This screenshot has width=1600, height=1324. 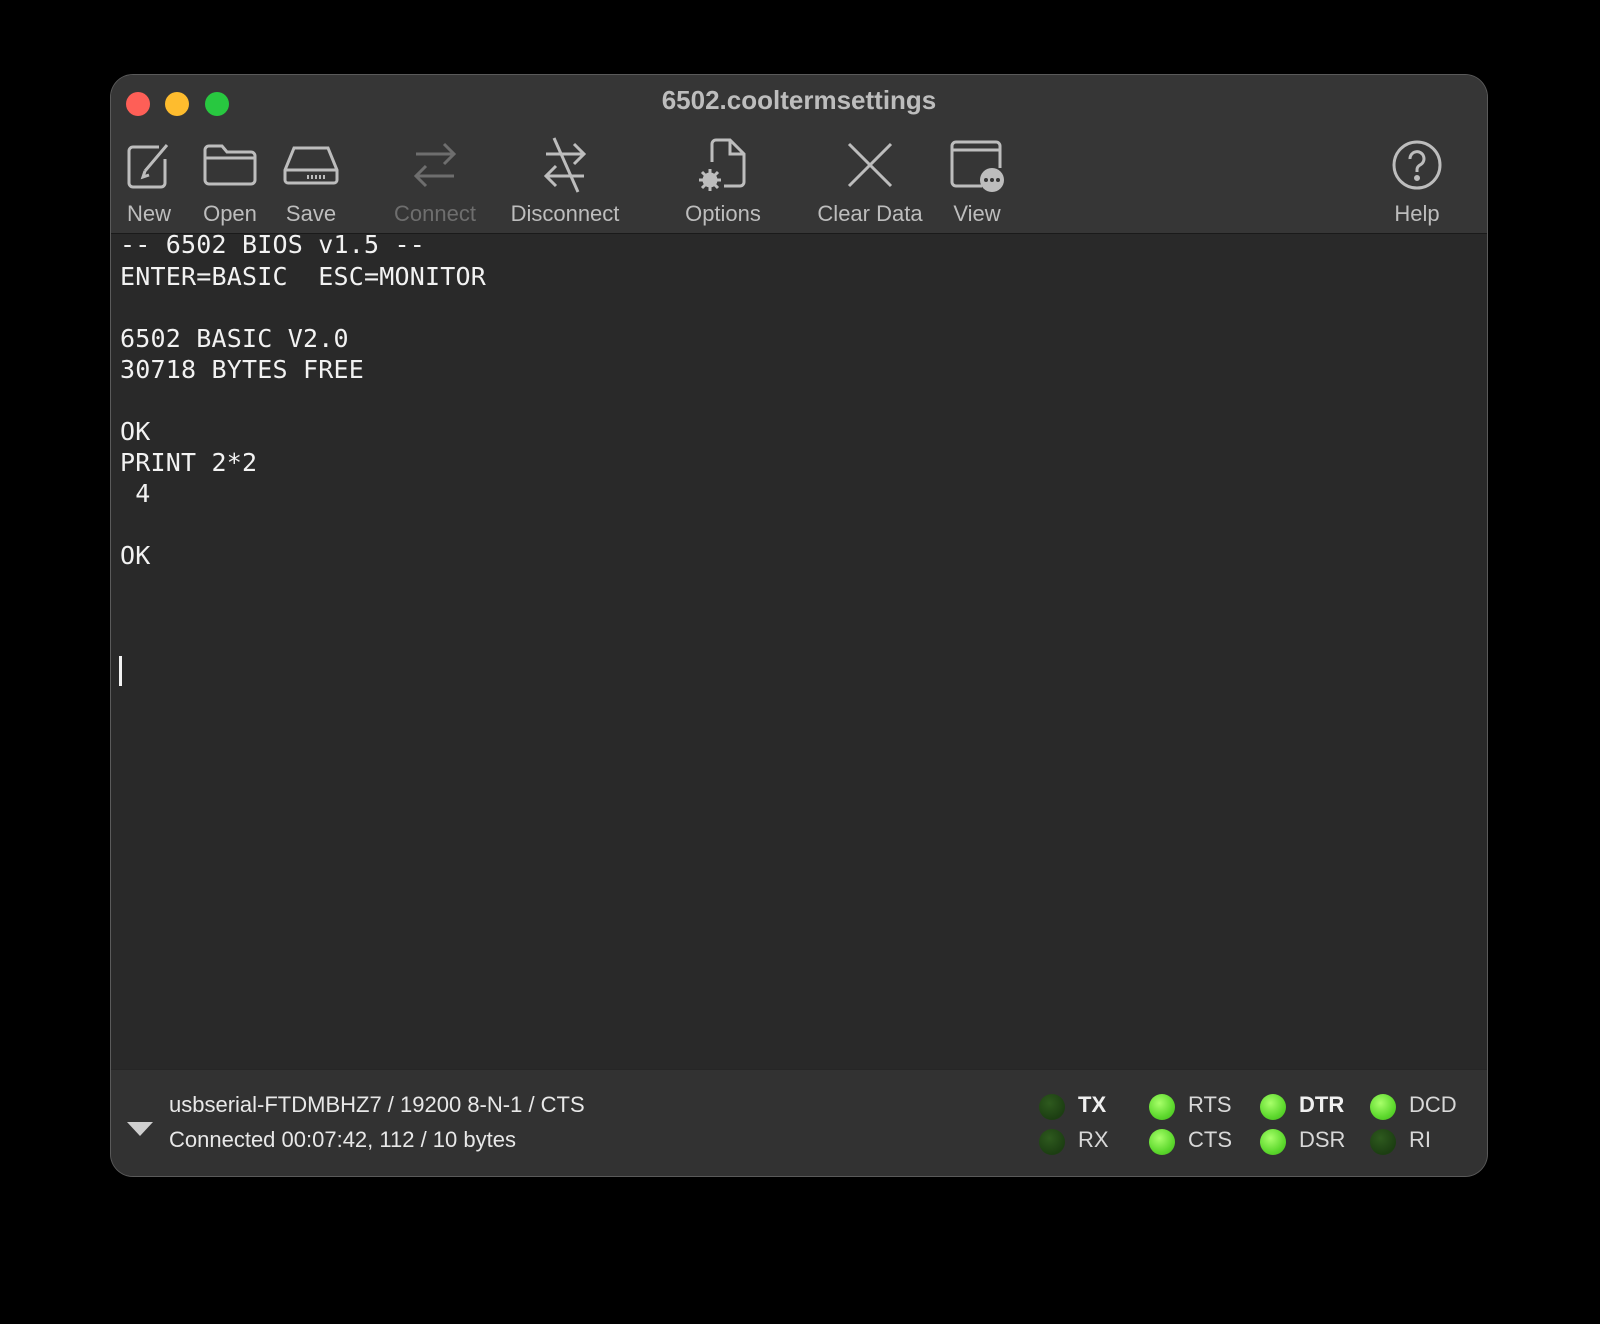 I want to click on view-button: View, so click(x=977, y=179).